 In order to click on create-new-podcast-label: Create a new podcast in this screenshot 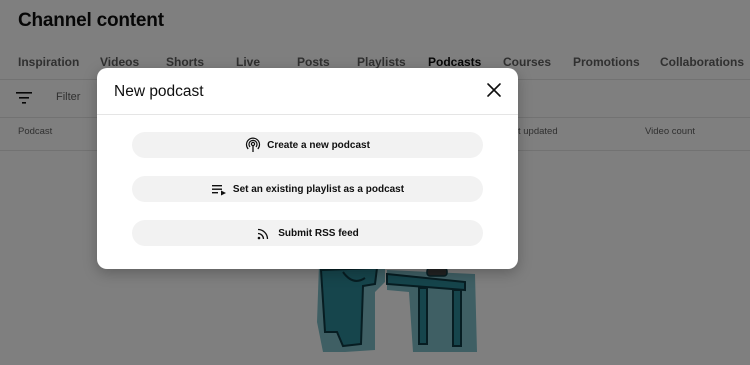, I will do `click(318, 145)`.